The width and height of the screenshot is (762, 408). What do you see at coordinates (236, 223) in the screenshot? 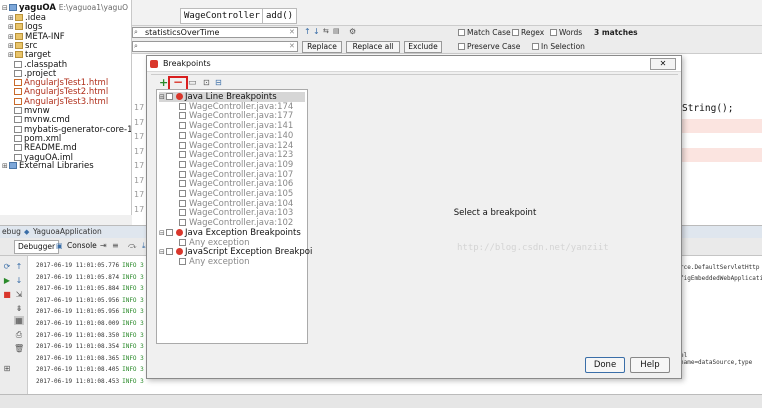
I see `breakpoint-item: WageController.java:102` at bounding box center [236, 223].